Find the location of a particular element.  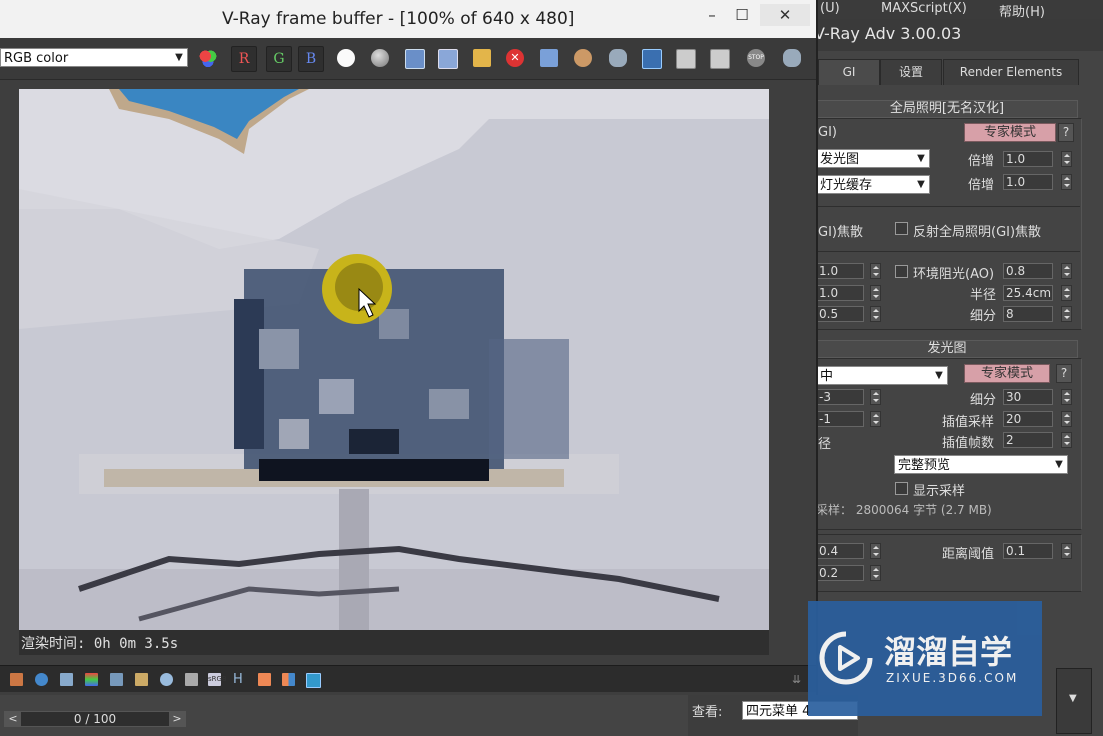

contrast-base-spinner is located at coordinates (875, 314).